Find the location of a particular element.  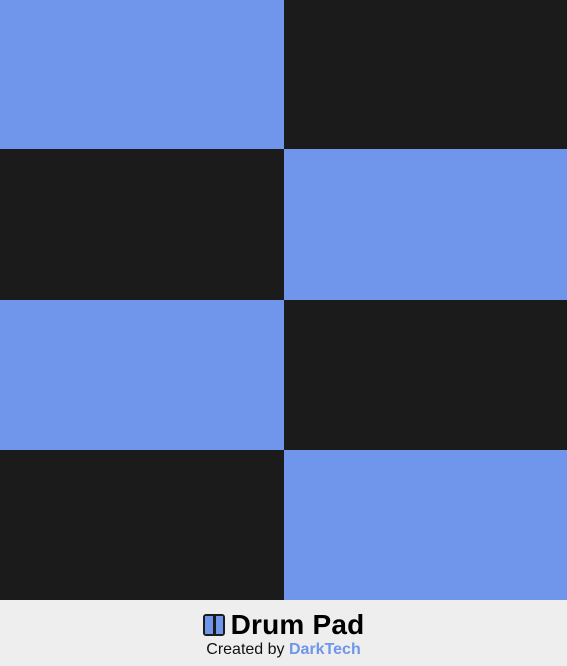

credit-prefix: Created by is located at coordinates (247, 649).